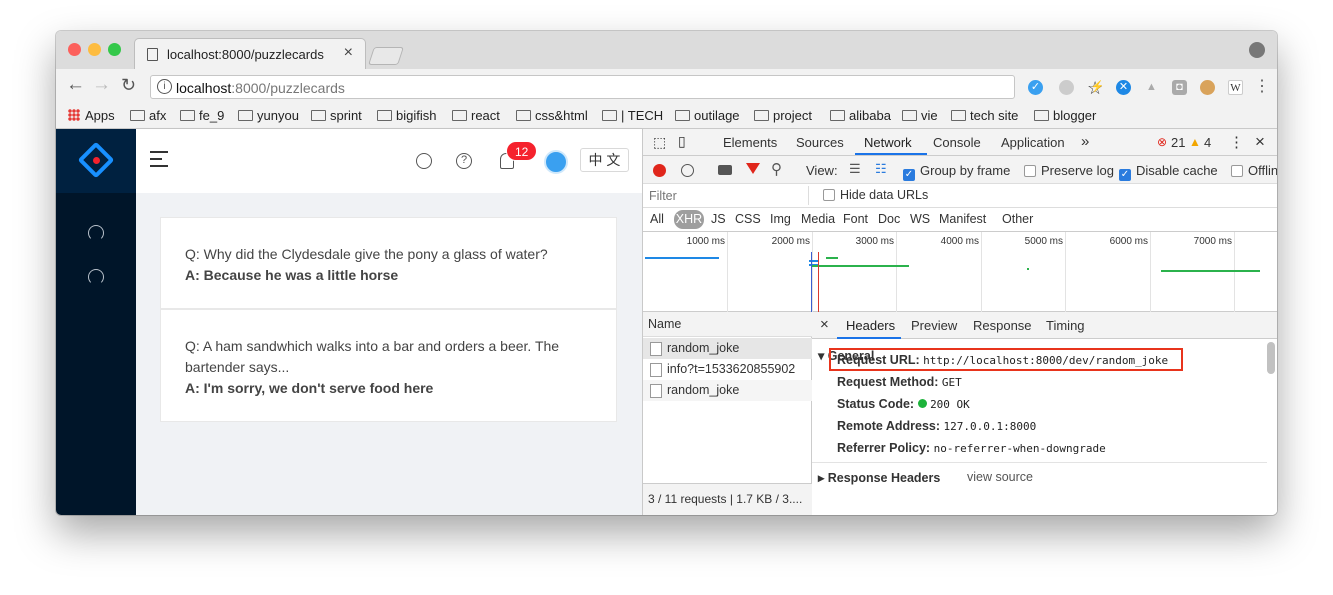  I want to click on record-button, so click(659, 170).